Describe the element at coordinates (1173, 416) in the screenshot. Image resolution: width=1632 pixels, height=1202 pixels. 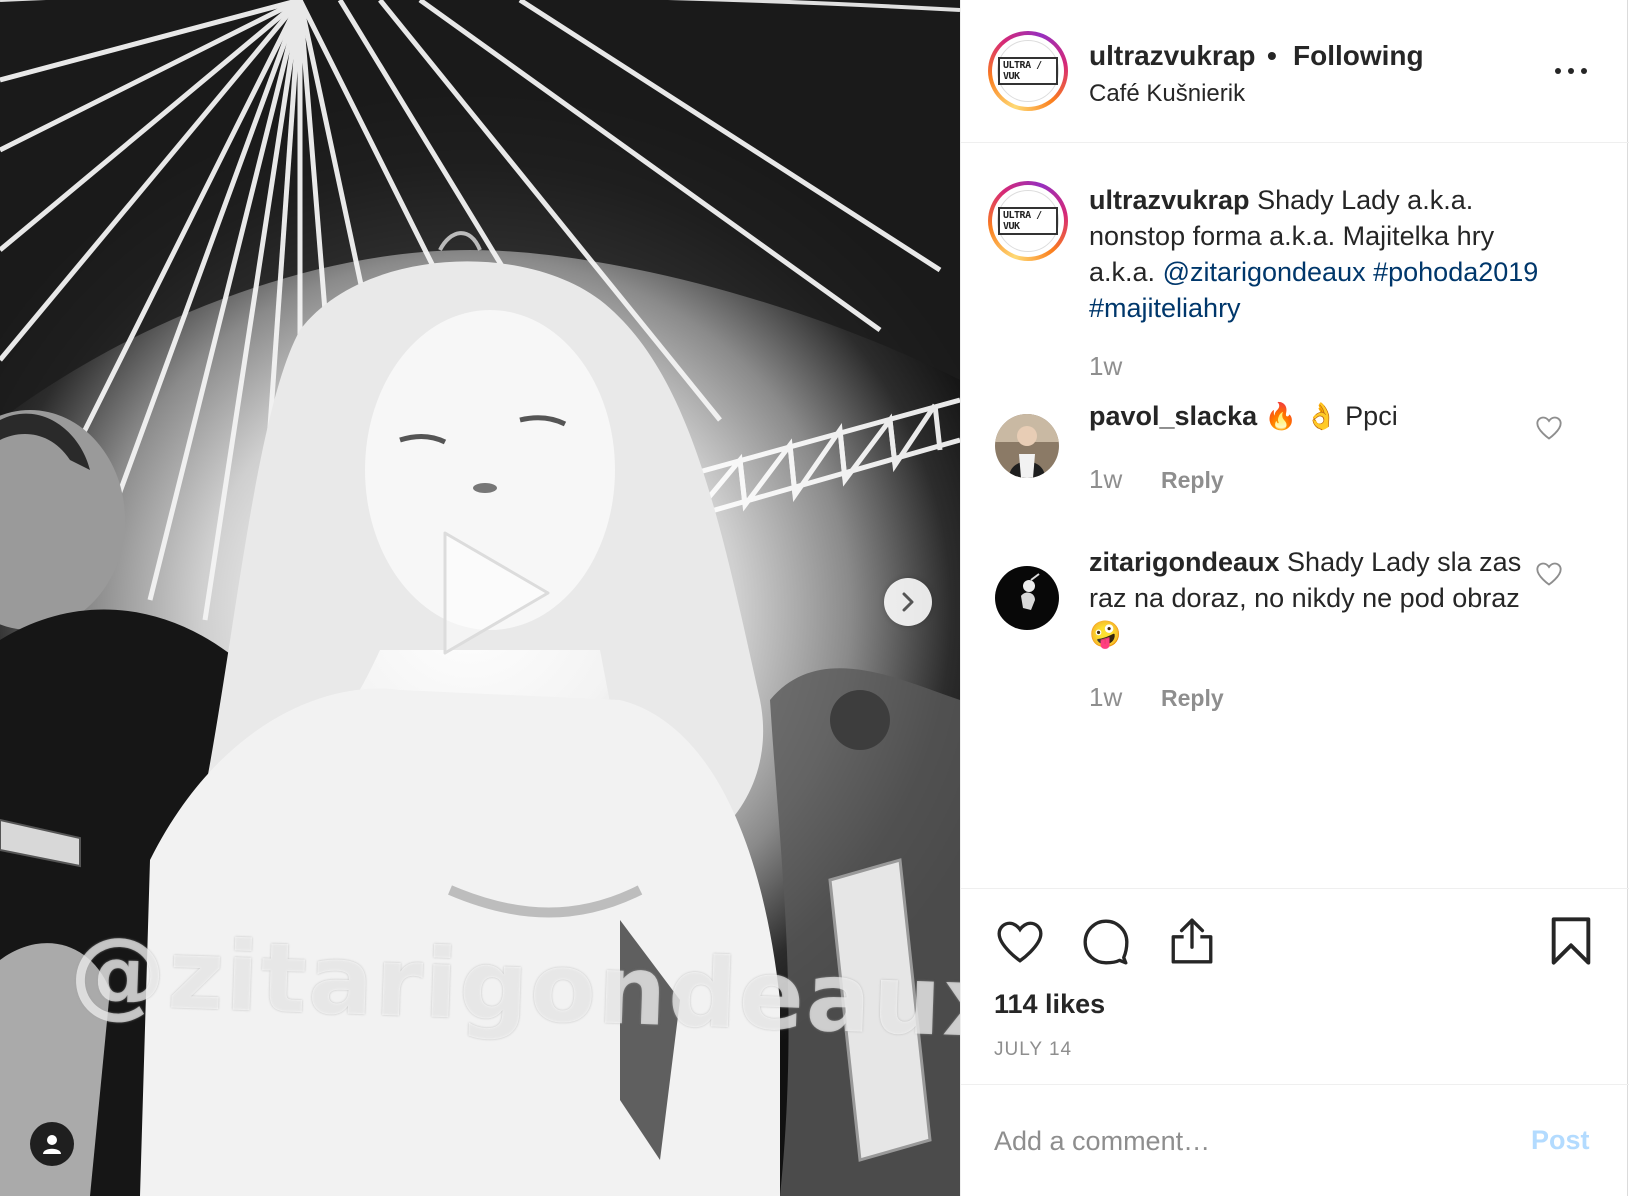
I see `comment-username: pavol_slacka` at that location.